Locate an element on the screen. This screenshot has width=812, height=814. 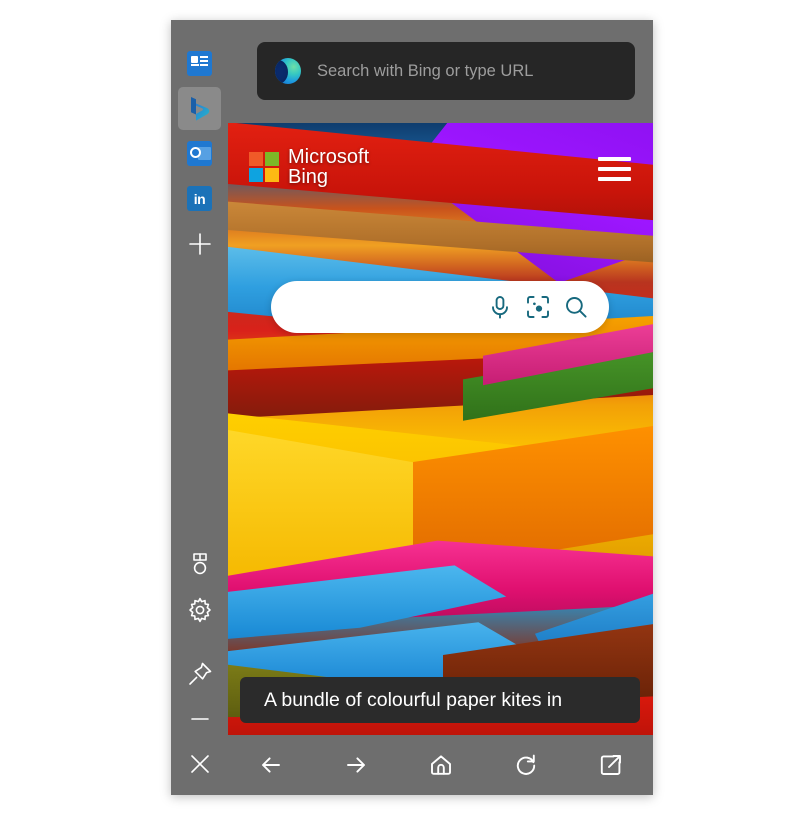
open-in-browser-button is located at coordinates (611, 765).